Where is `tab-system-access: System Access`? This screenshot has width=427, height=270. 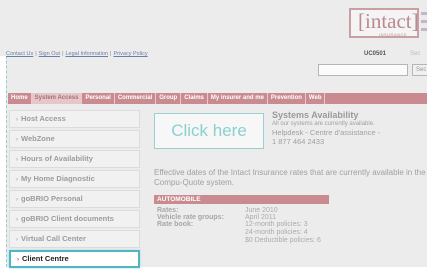
tab-system-access: System Access is located at coordinates (57, 98).